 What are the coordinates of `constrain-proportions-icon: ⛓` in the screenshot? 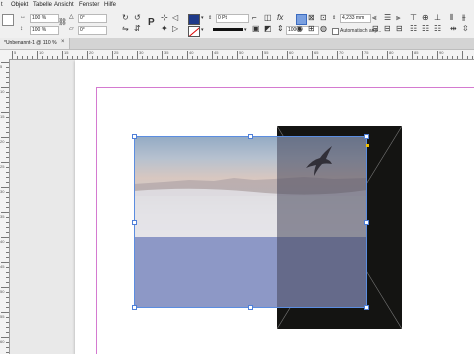 It's located at (62, 23).